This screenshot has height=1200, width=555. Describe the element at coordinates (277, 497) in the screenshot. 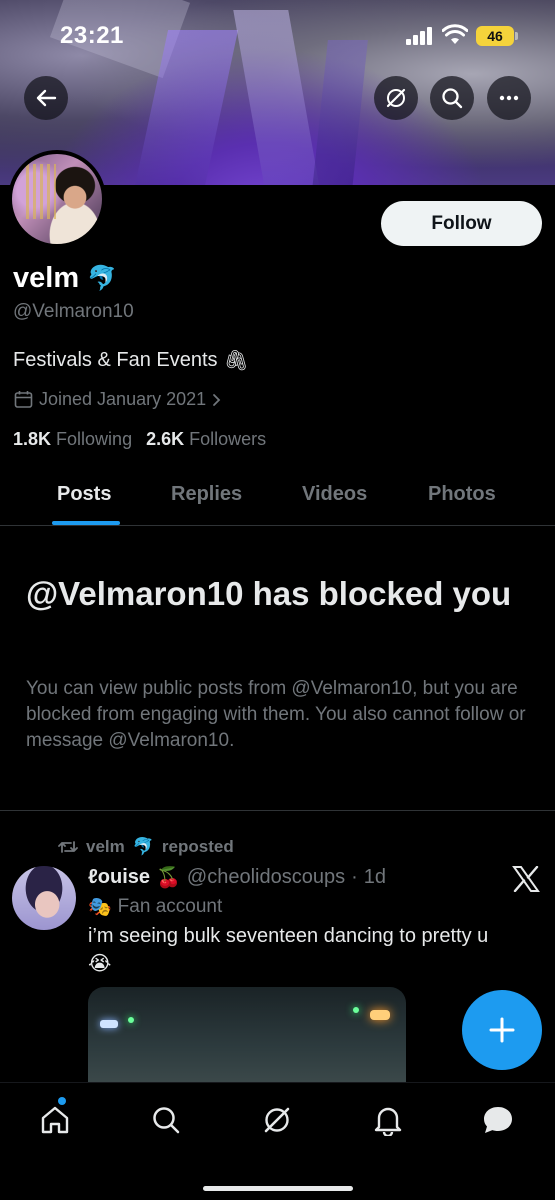

I see `profile-tabs: Posts Replies Videos Photos` at that location.